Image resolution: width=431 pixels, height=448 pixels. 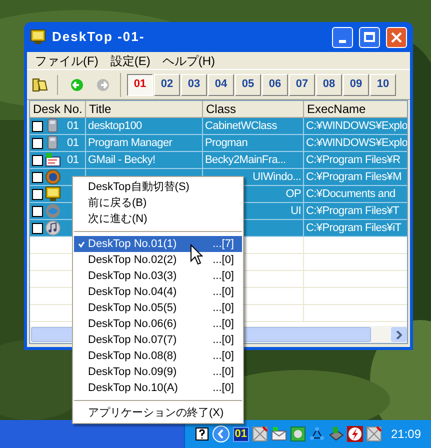 What do you see at coordinates (130, 143) in the screenshot?
I see `table-cell-text: Program Manager` at bounding box center [130, 143].